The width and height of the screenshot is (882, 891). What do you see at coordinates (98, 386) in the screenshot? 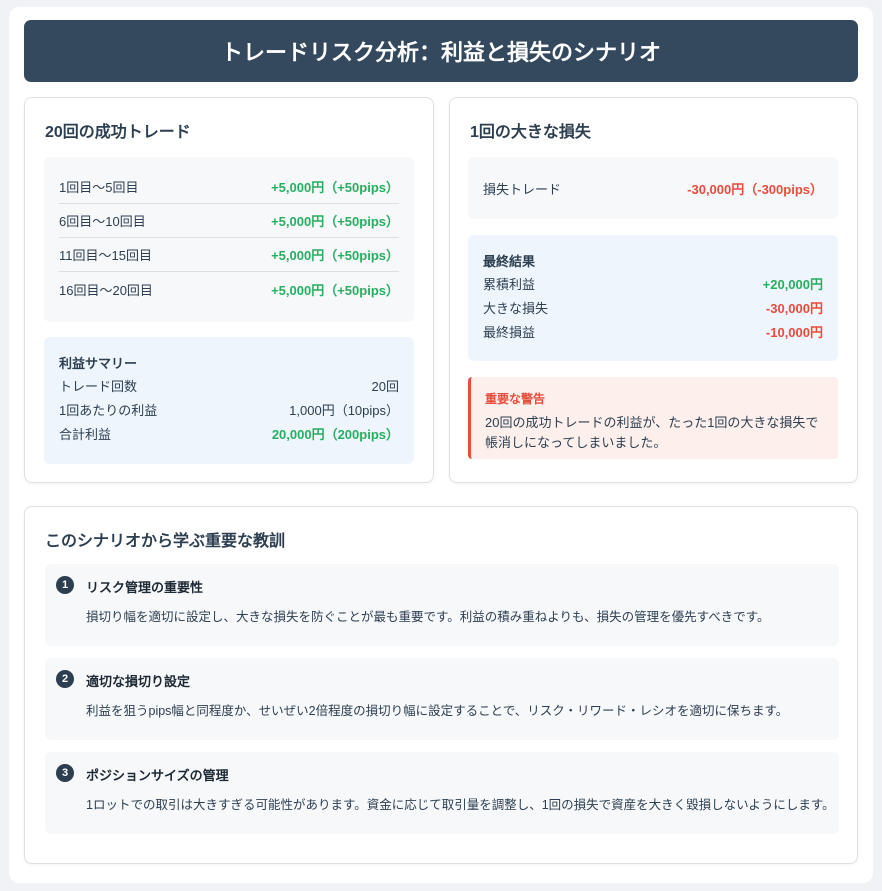
I see `summary-row-label: トレード回数` at bounding box center [98, 386].